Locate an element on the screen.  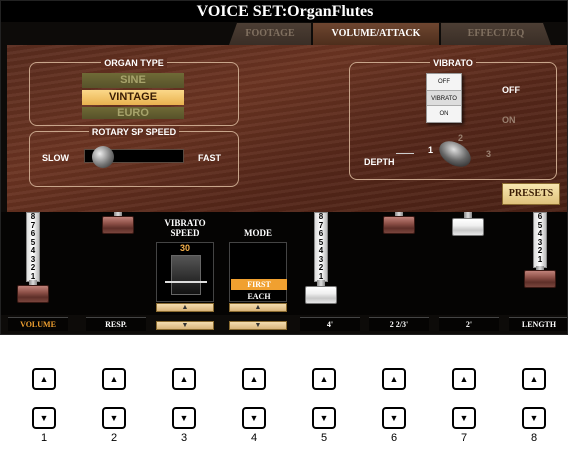
panel-button-column-5: ▲ ▼ 5 is located at coordinates (324, 406).